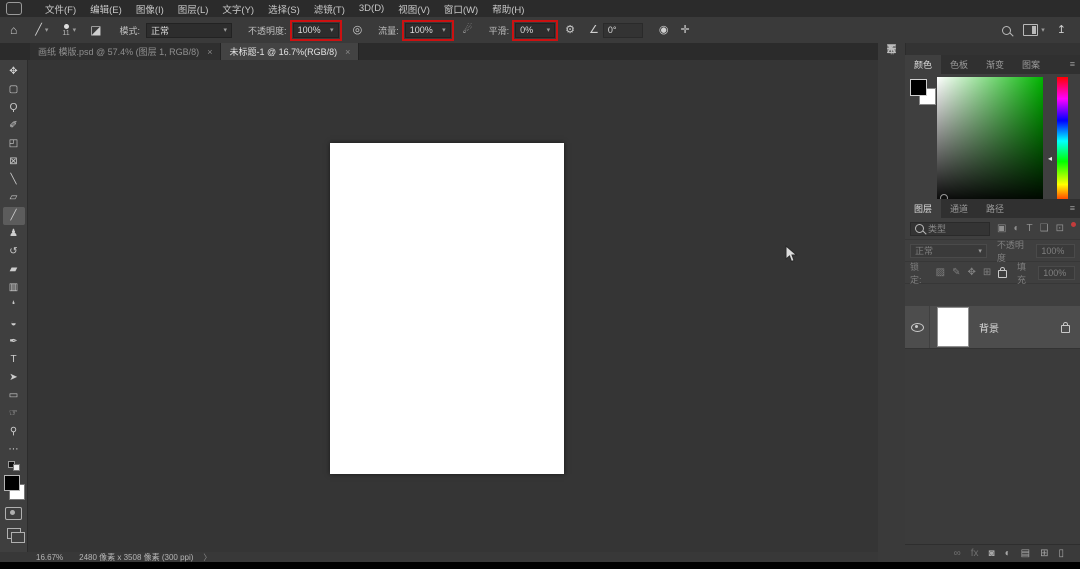 The width and height of the screenshot is (1080, 569). Describe the element at coordinates (38, 30) in the screenshot. I see `brush-preset-icon: ╱` at that location.